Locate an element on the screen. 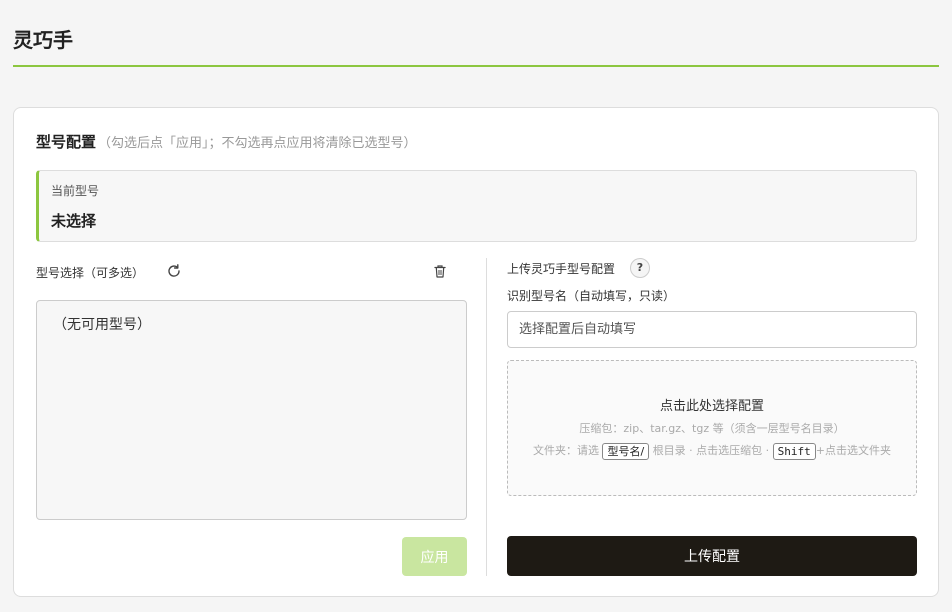 This screenshot has height=612, width=952. dropzone-formats: 压缩包：zip、tar.gz、tgz 等（须含一层型号名目录） is located at coordinates (712, 428).